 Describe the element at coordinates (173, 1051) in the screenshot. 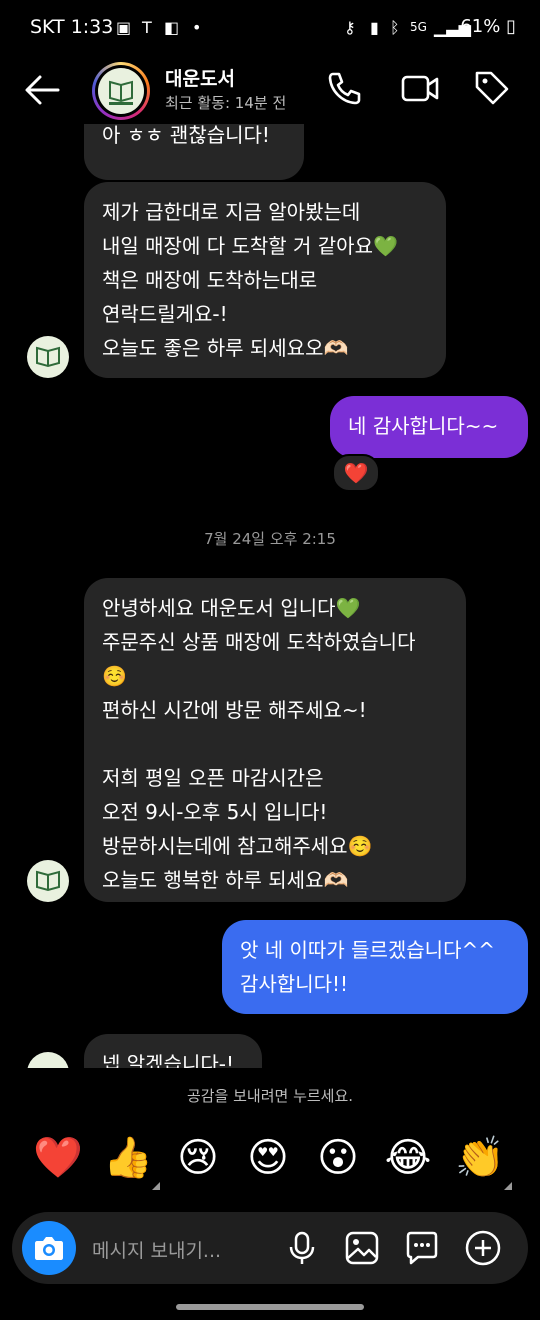

I see `incoming-message: 넵 알겠습니다-!` at that location.